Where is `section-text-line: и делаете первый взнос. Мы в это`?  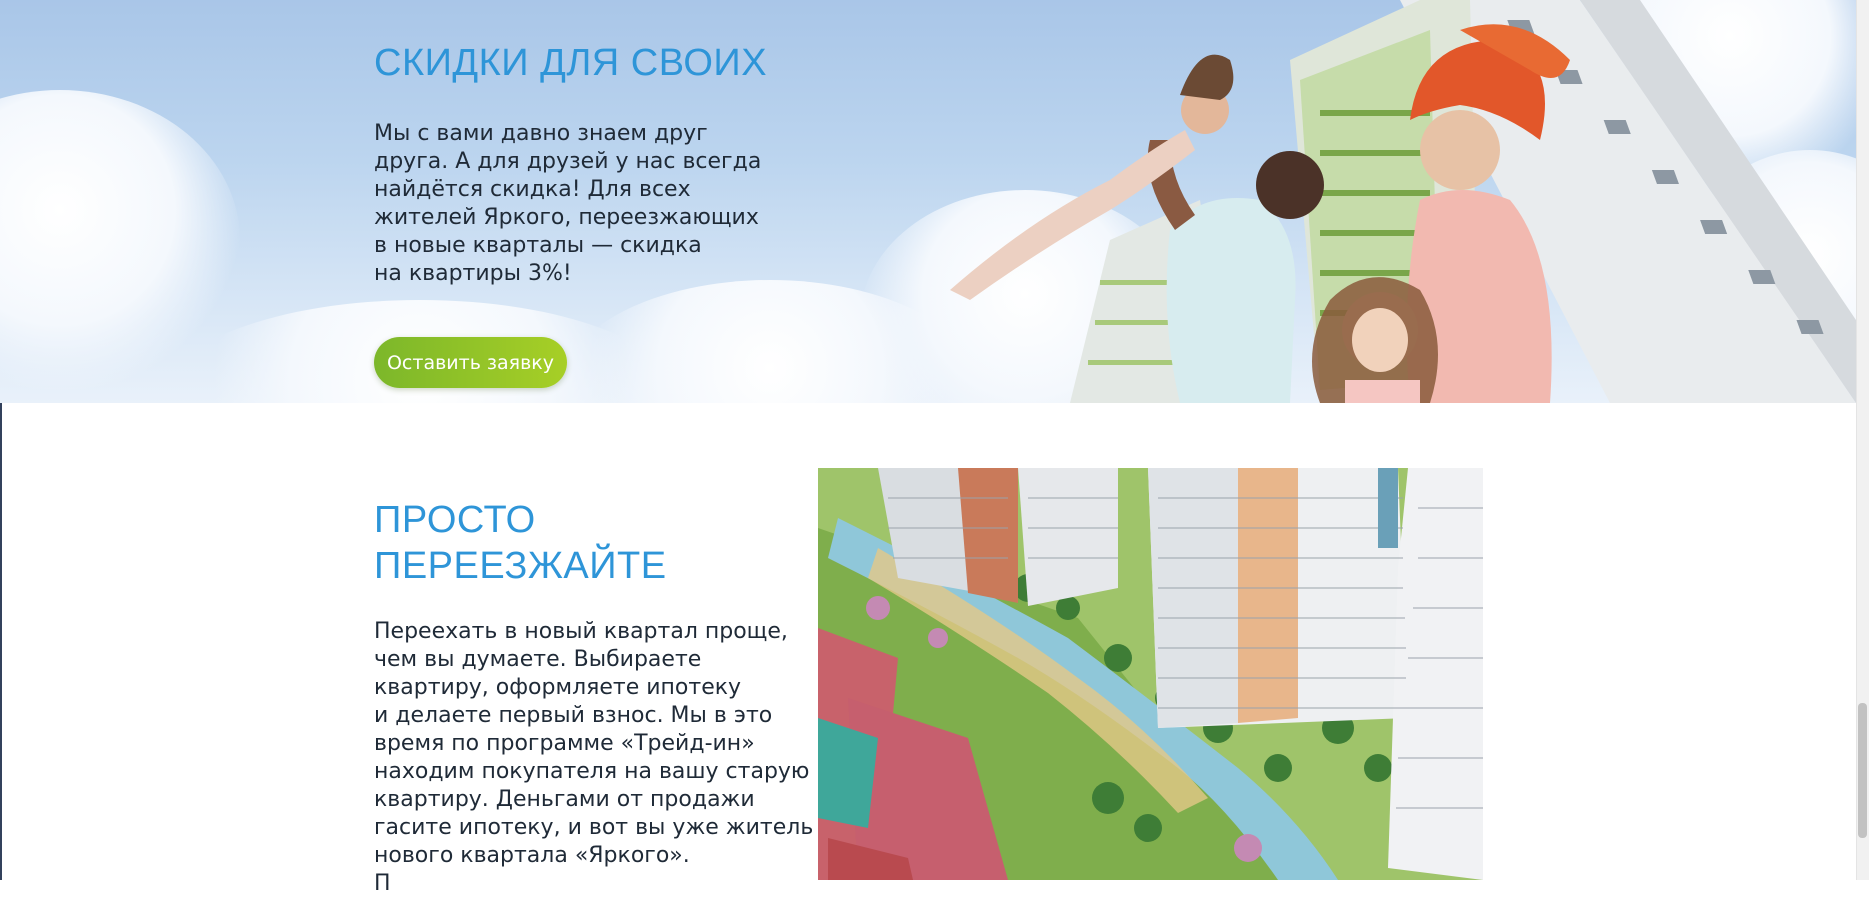 section-text-line: и делаете первый взнос. Мы в это is located at coordinates (573, 715).